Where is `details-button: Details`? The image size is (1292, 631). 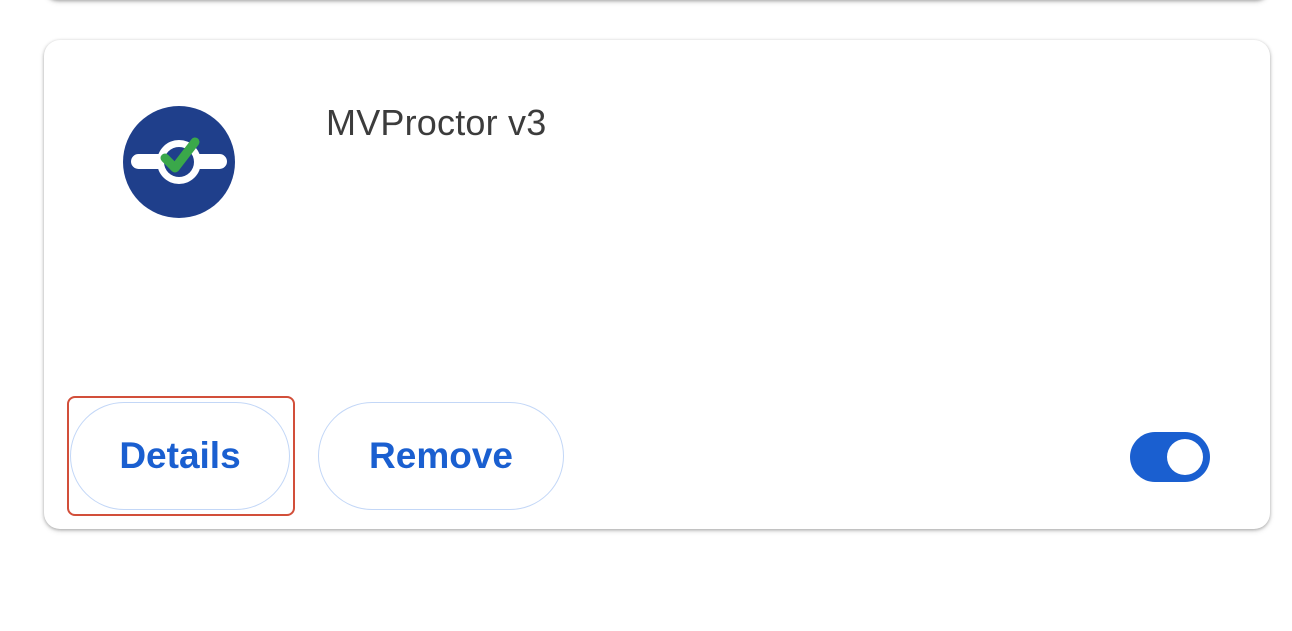 details-button: Details is located at coordinates (180, 456).